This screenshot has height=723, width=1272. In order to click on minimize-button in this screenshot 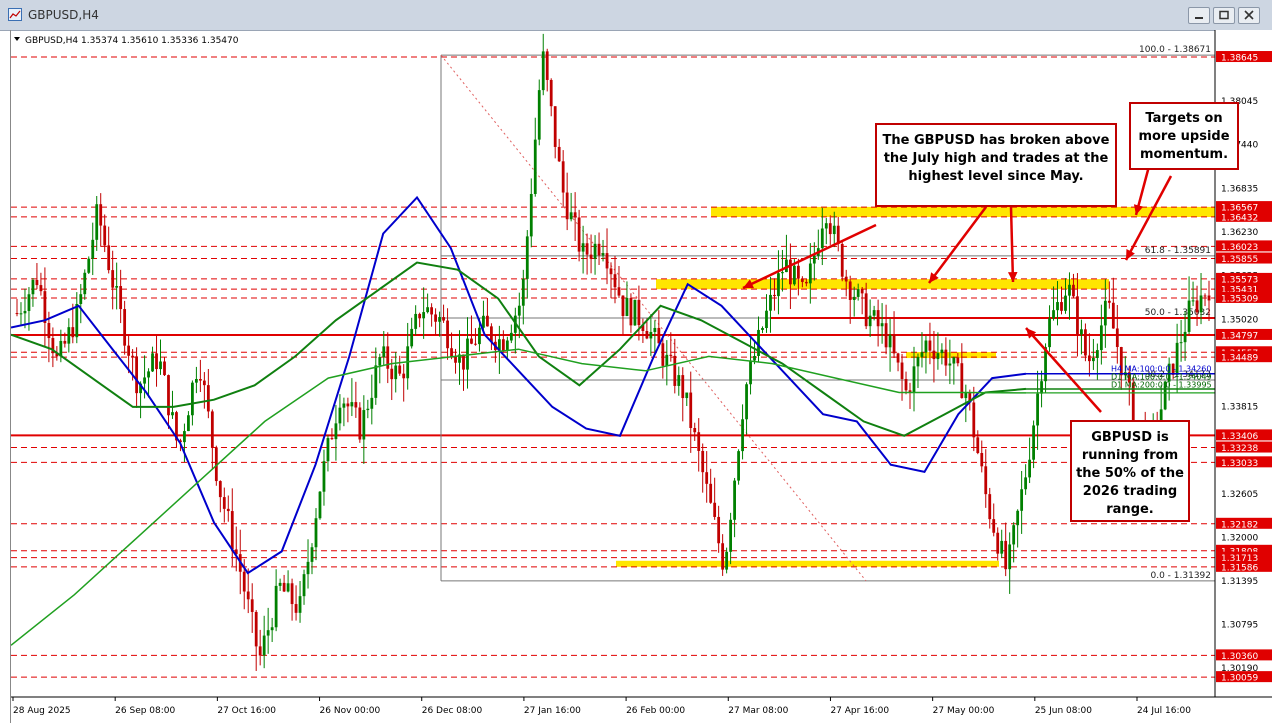, I will do `click(1199, 15)`.